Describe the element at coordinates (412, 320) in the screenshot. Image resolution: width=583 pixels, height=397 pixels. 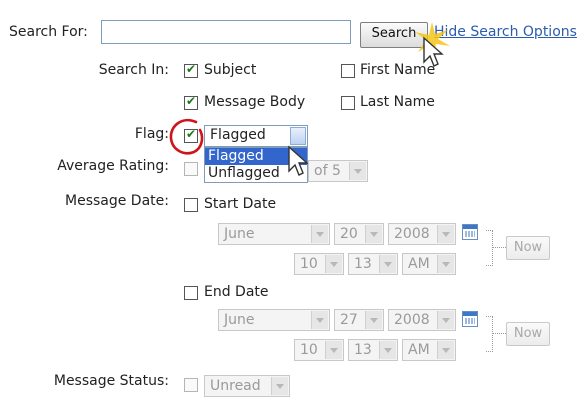
I see `end-year-value: 2008` at that location.